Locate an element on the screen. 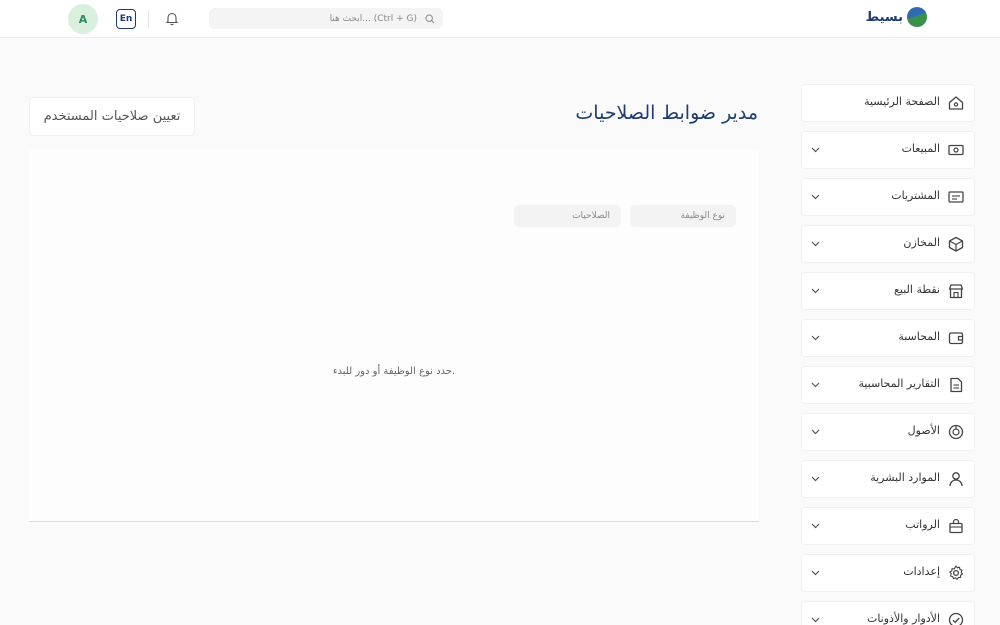 The image size is (1000, 625). sidebar-item-label: نقطة البيع is located at coordinates (917, 289).